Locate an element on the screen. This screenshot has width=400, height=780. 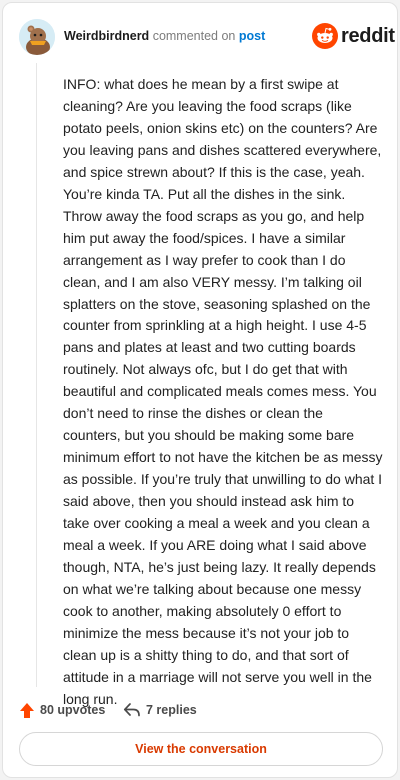
comment-byline: Weirdbirdnerd commented on post is located at coordinates (164, 36).